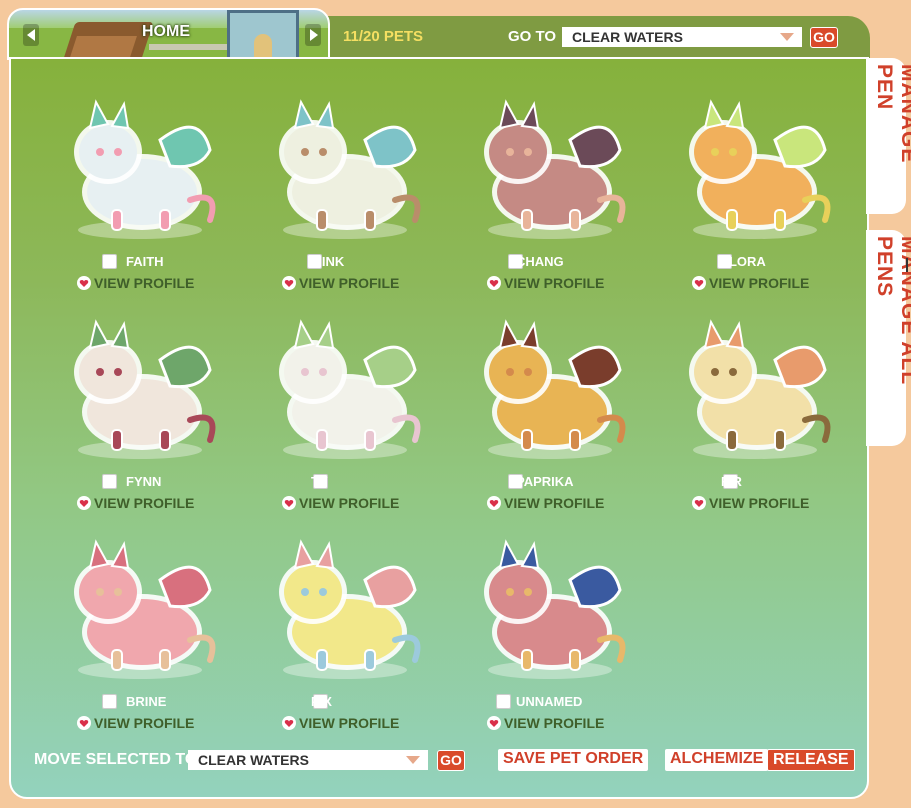  What do you see at coordinates (146, 701) in the screenshot?
I see `pet-name: BRINE` at bounding box center [146, 701].